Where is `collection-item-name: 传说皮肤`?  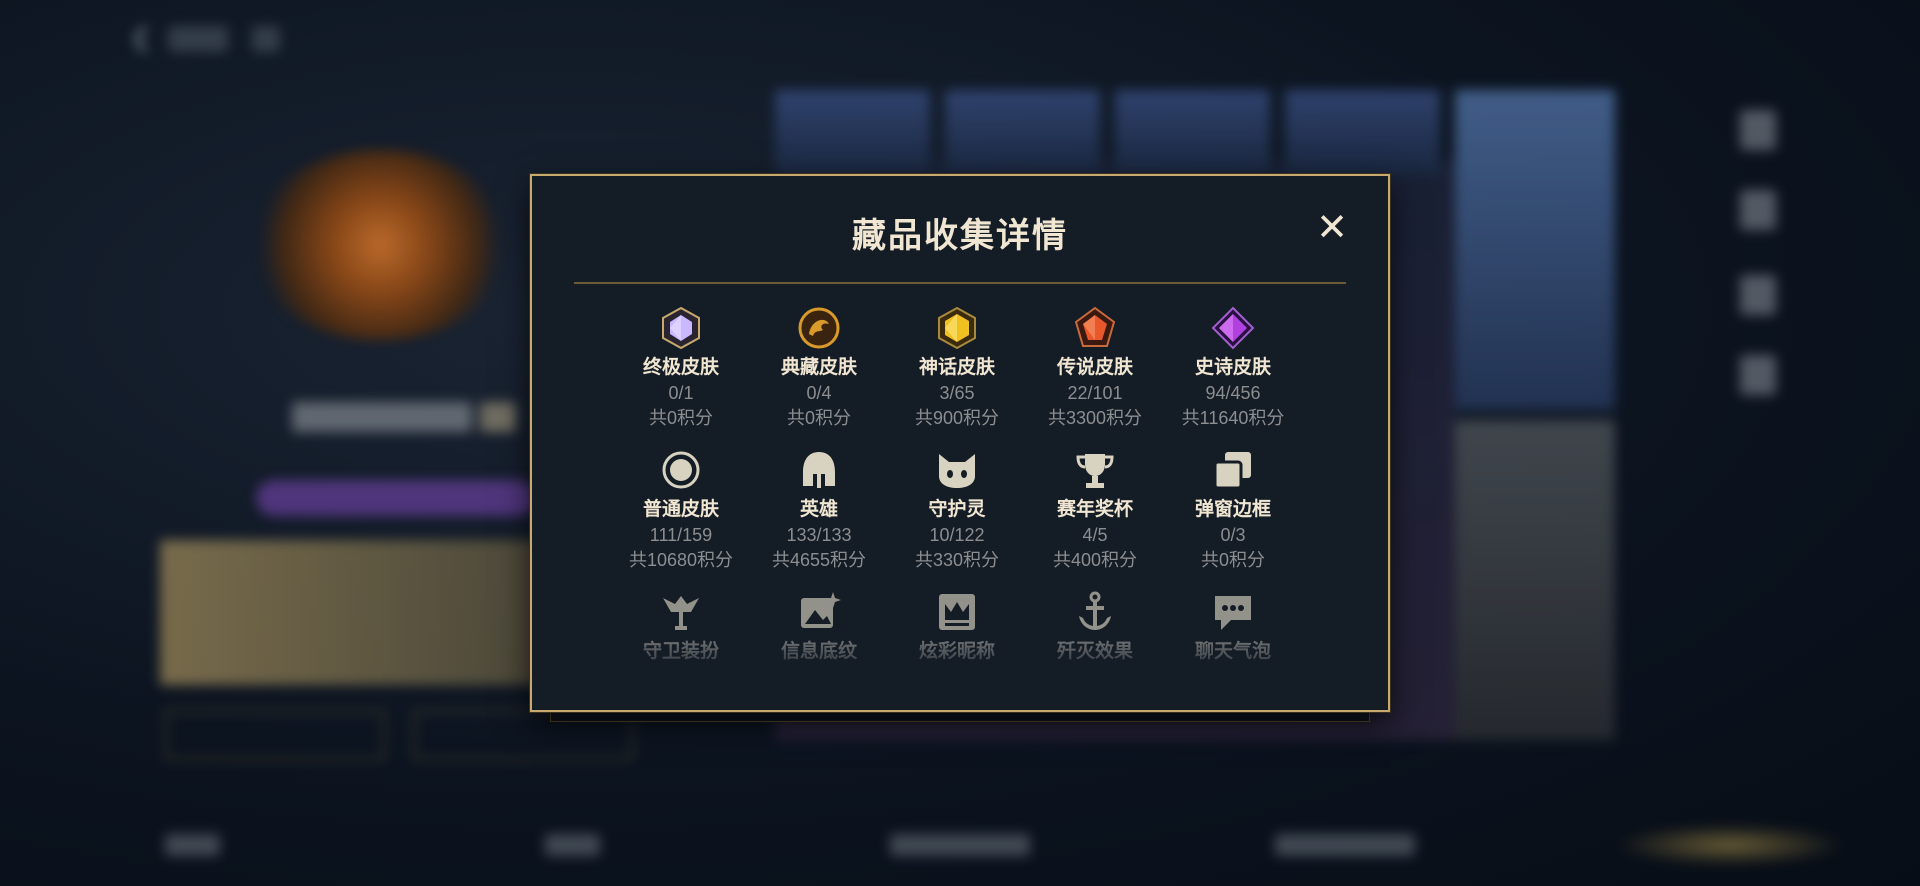
collection-item-name: 传说皮肤 is located at coordinates (1094, 367).